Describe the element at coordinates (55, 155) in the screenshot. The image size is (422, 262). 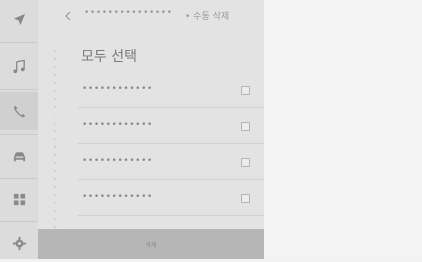
I see `index-letter: N` at that location.